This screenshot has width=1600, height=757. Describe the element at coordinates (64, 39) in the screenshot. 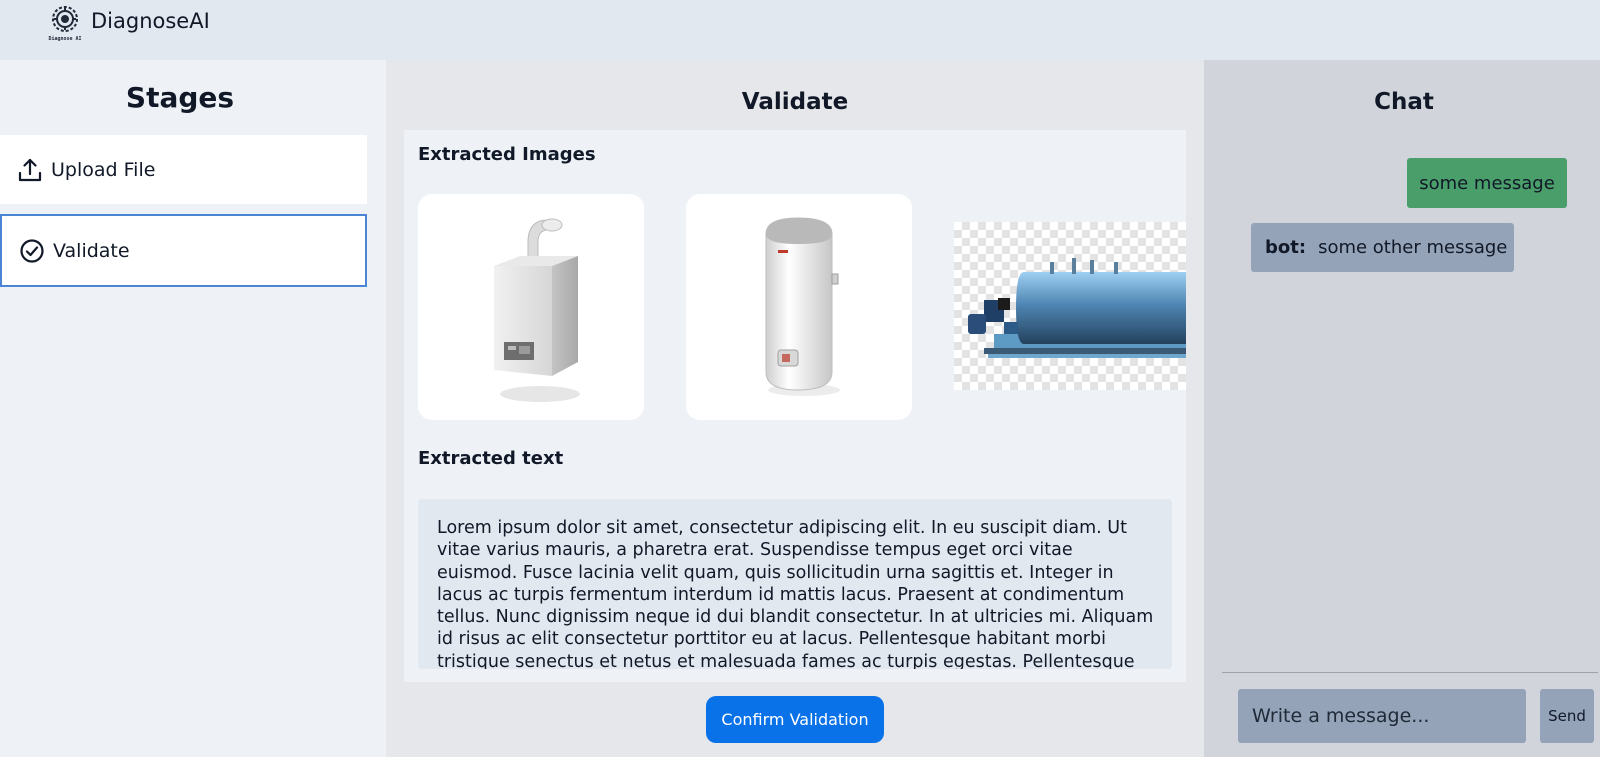

I see `svg-text: Diagnose AI` at that location.